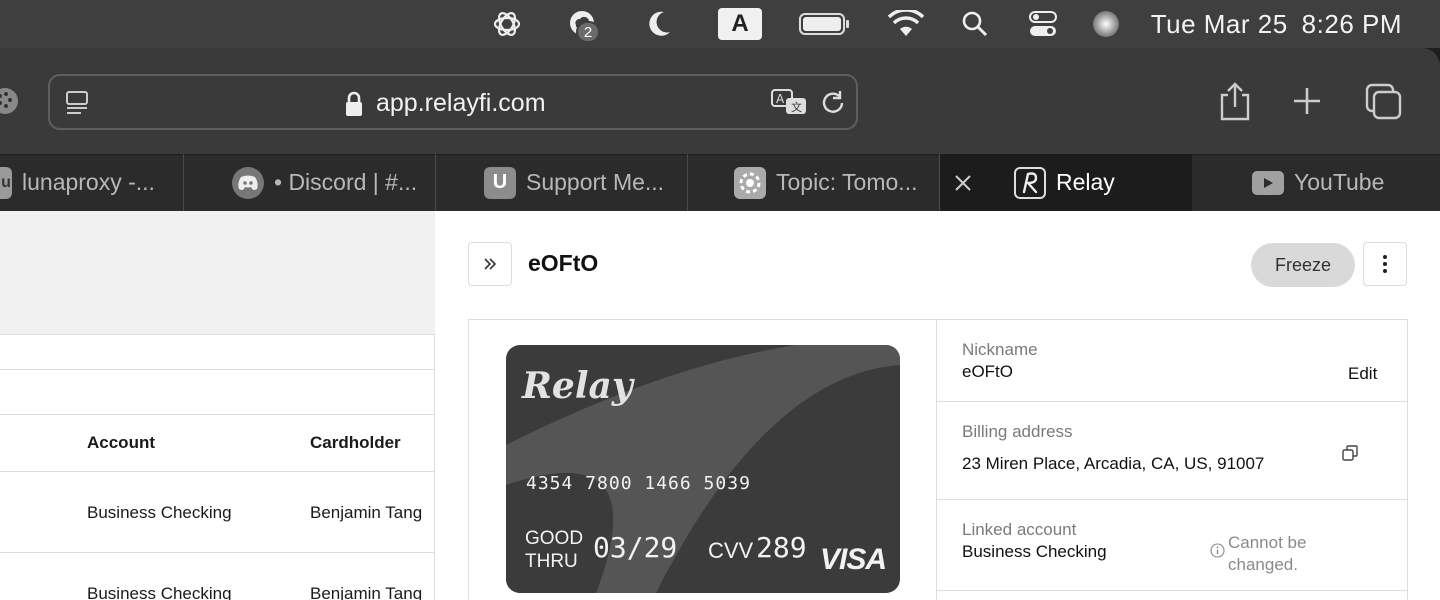 This screenshot has width=1440, height=600. I want to click on column-header-account: Account, so click(121, 443).